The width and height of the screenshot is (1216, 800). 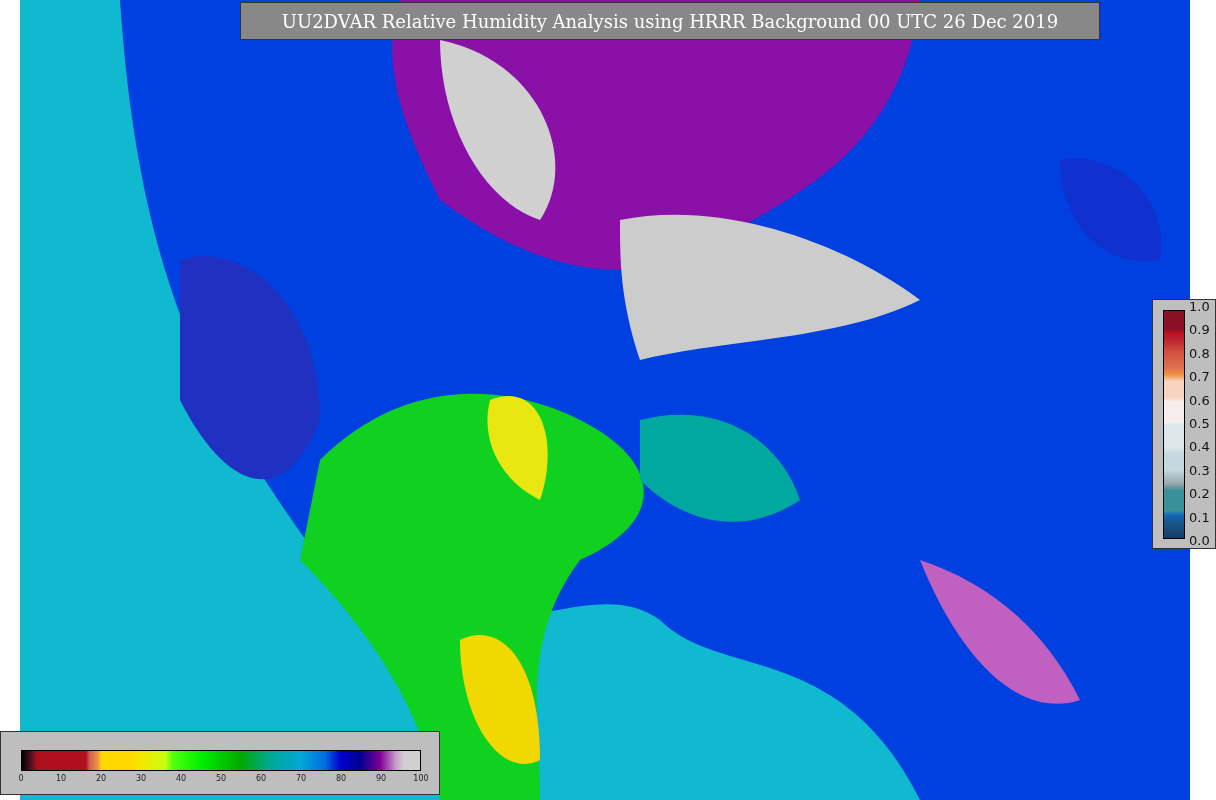 What do you see at coordinates (1199, 494) in the screenshot?
I see `tick-label: 0.2` at bounding box center [1199, 494].